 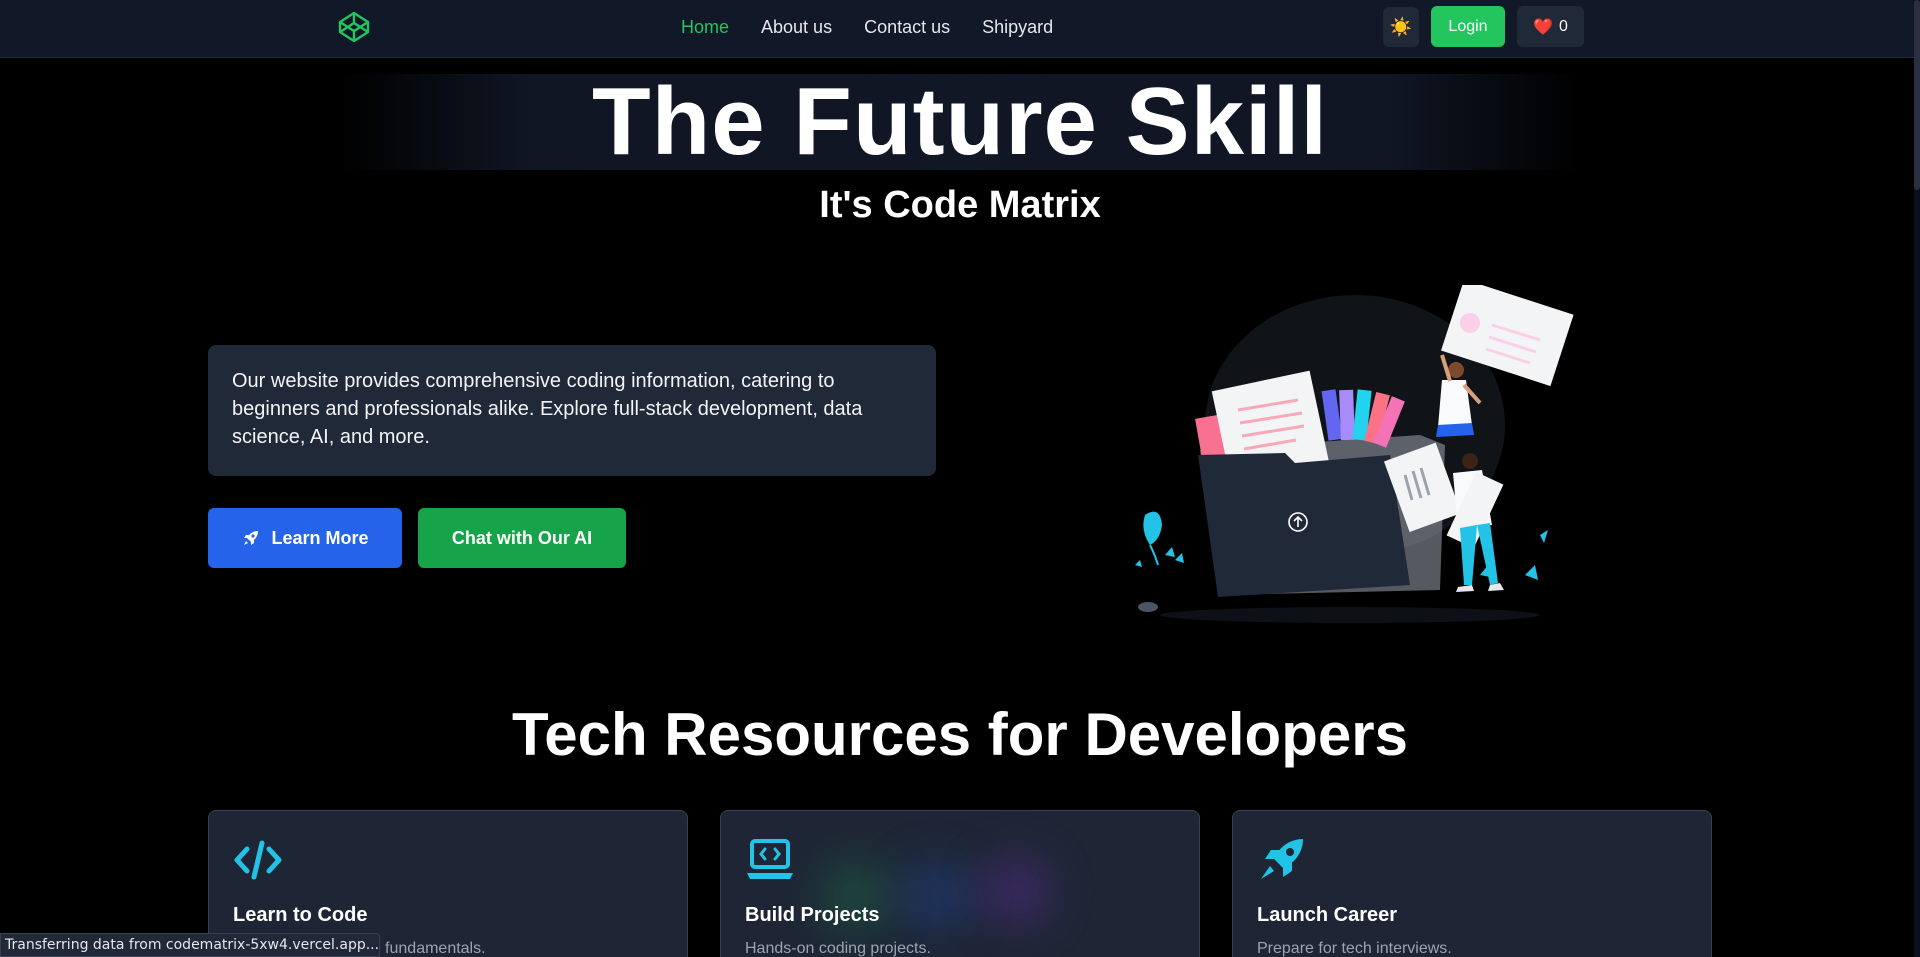 I want to click on theme-toggle-button: ☀️, so click(x=1401, y=27).